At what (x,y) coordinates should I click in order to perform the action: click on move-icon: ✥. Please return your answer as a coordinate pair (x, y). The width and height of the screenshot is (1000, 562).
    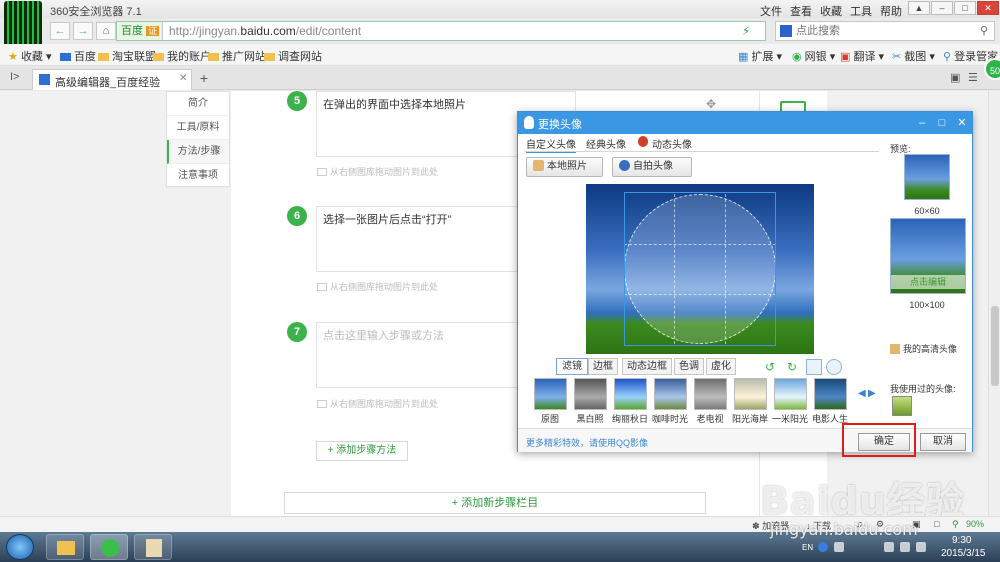
    Looking at the image, I should click on (711, 104).